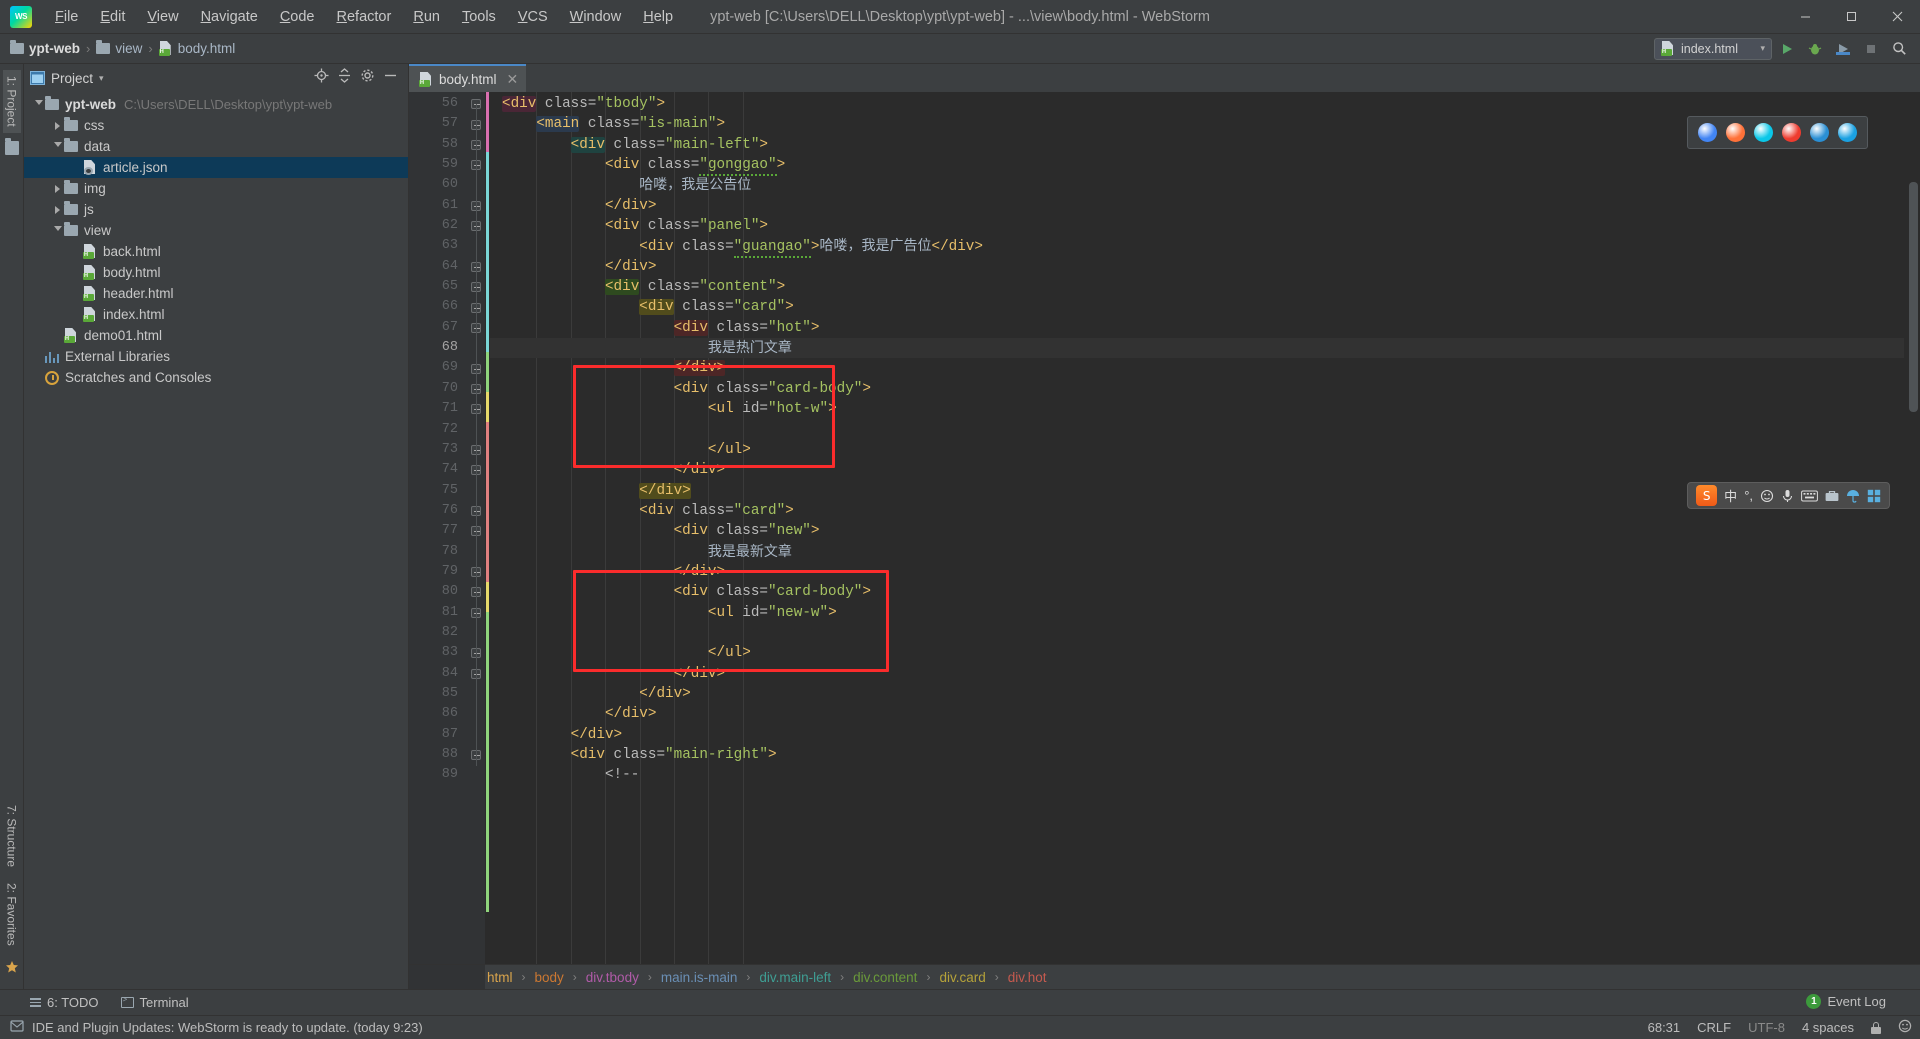  What do you see at coordinates (11, 146) in the screenshot?
I see `rail-folder-icon` at bounding box center [11, 146].